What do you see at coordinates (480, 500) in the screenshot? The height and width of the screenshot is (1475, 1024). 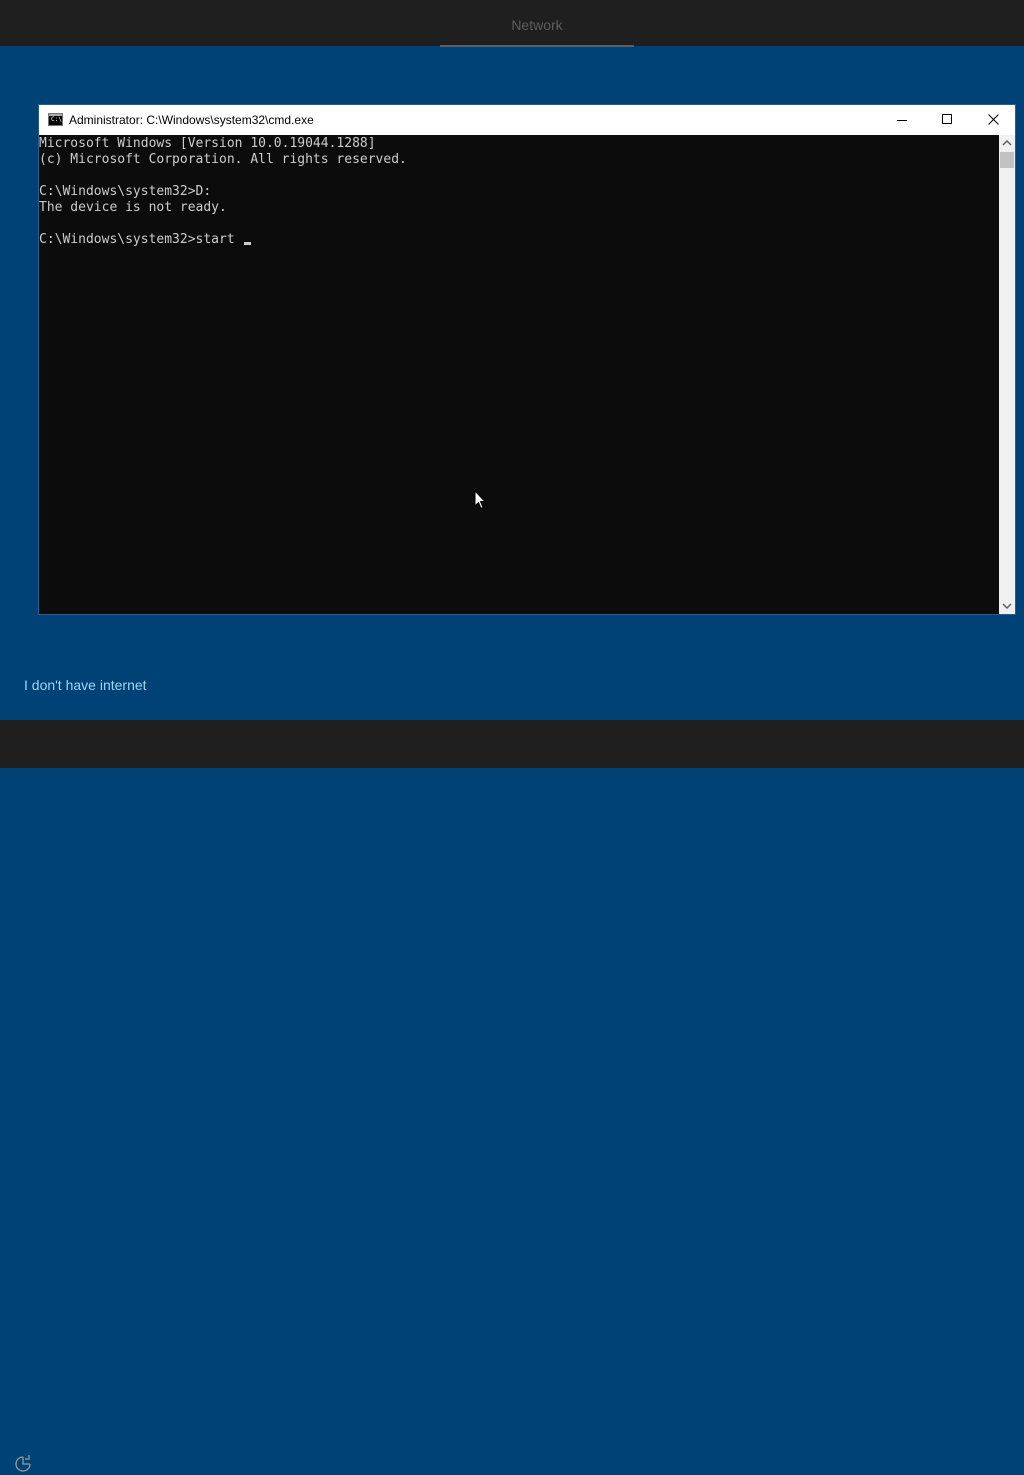 I see `mouse-pointer-icon` at bounding box center [480, 500].